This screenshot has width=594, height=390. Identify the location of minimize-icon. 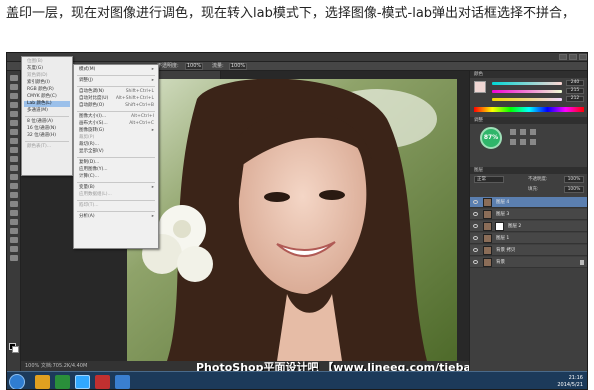
(563, 57).